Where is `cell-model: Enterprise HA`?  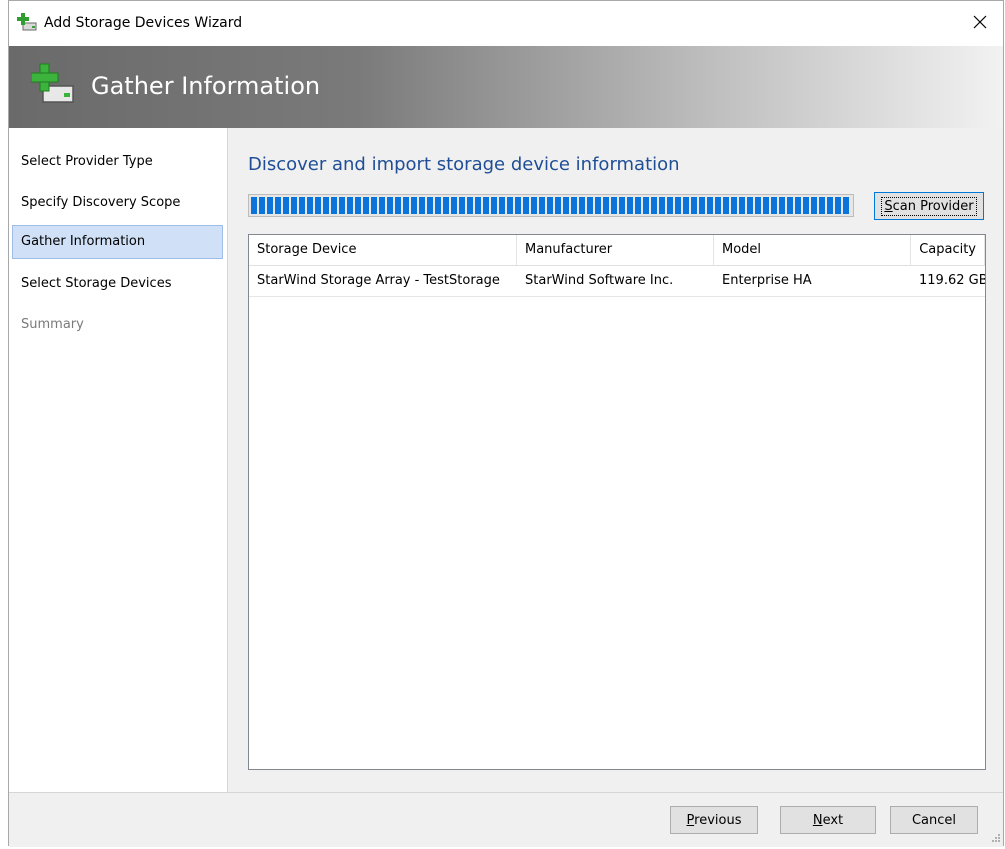 cell-model: Enterprise HA is located at coordinates (767, 280).